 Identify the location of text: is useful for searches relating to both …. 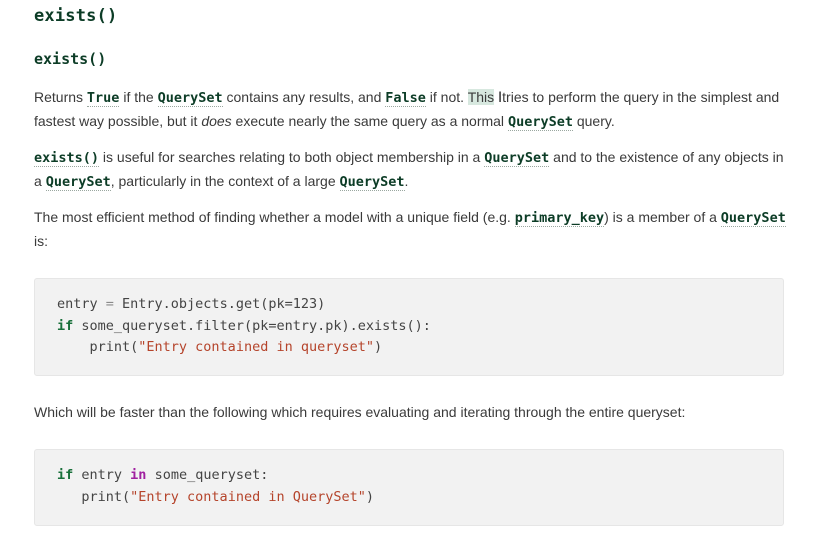
(292, 157).